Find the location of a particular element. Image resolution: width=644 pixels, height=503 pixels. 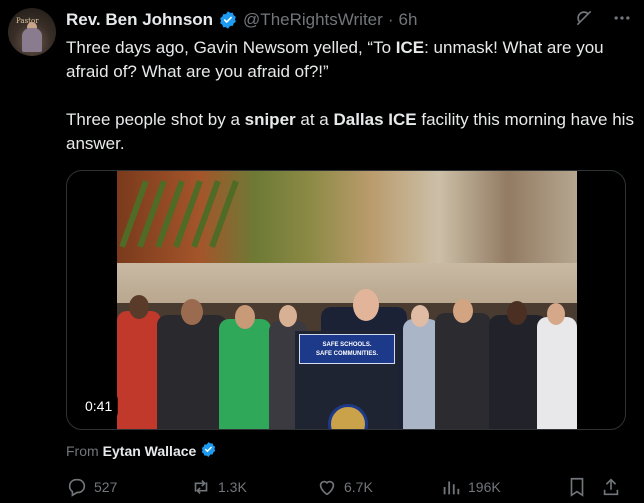

repost-icon is located at coordinates (201, 487).